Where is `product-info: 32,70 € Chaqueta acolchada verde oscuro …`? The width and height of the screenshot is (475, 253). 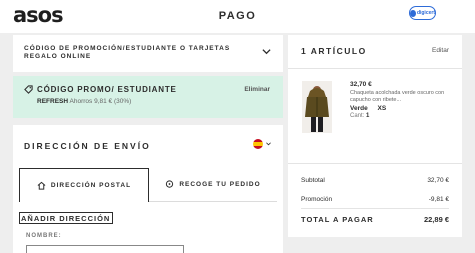 product-info: 32,70 € Chaqueta acolchada verde oscuro … is located at coordinates (400, 100).